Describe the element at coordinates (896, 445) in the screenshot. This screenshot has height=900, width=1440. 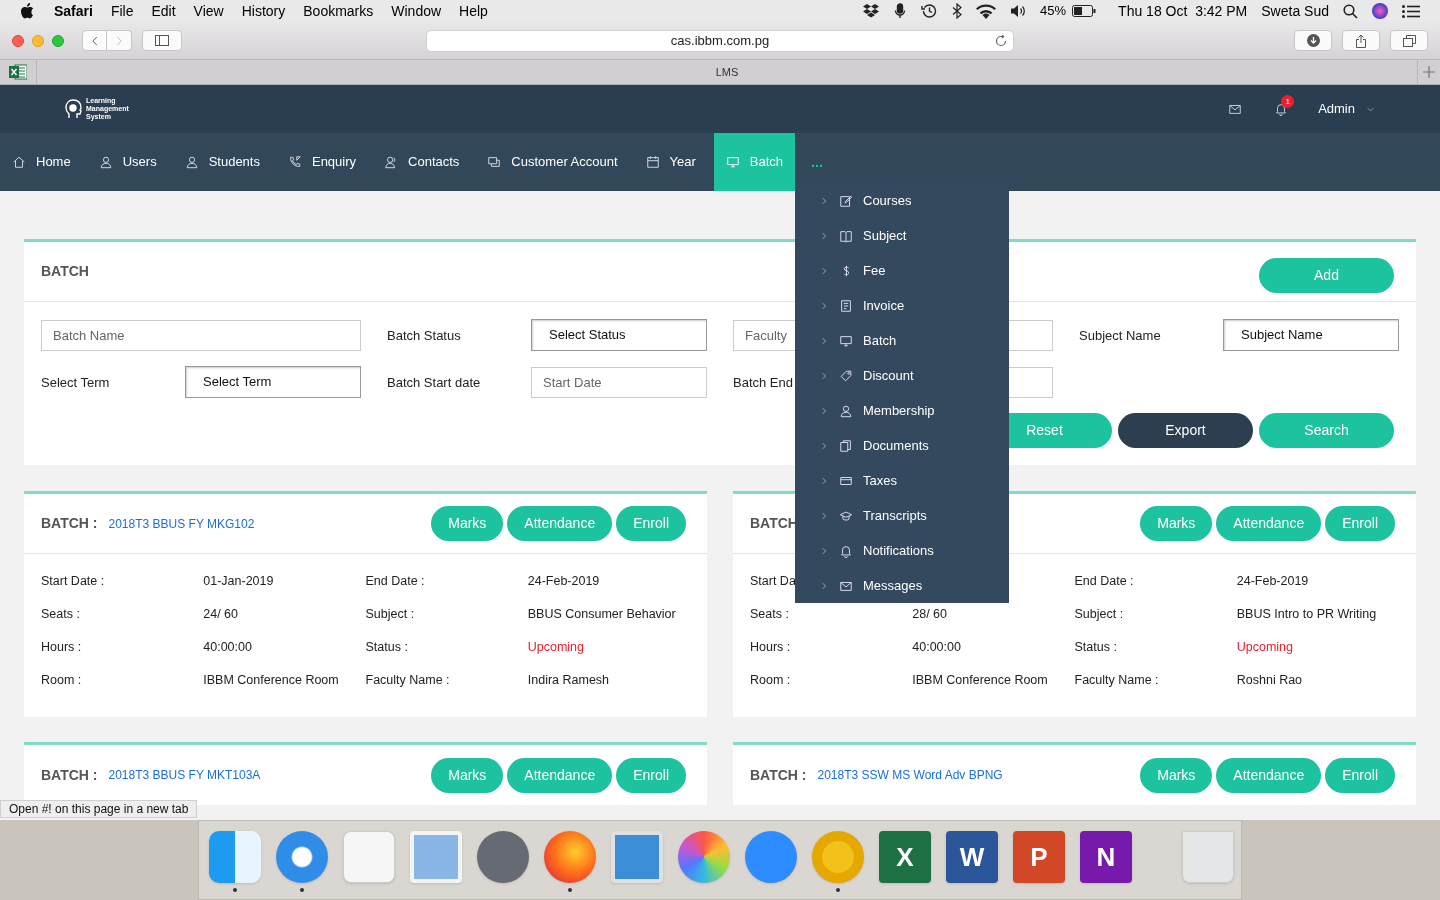
I see `menu-label: Documents` at that location.